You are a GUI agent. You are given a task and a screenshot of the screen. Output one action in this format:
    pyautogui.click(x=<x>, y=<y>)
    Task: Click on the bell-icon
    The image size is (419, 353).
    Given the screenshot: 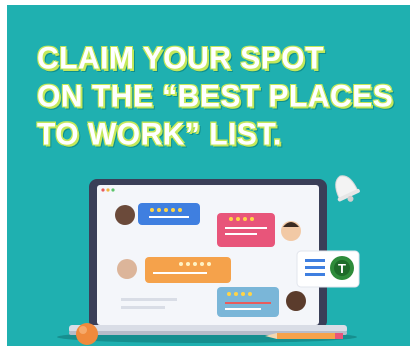 What is the action you would take?
    pyautogui.click(x=347, y=188)
    